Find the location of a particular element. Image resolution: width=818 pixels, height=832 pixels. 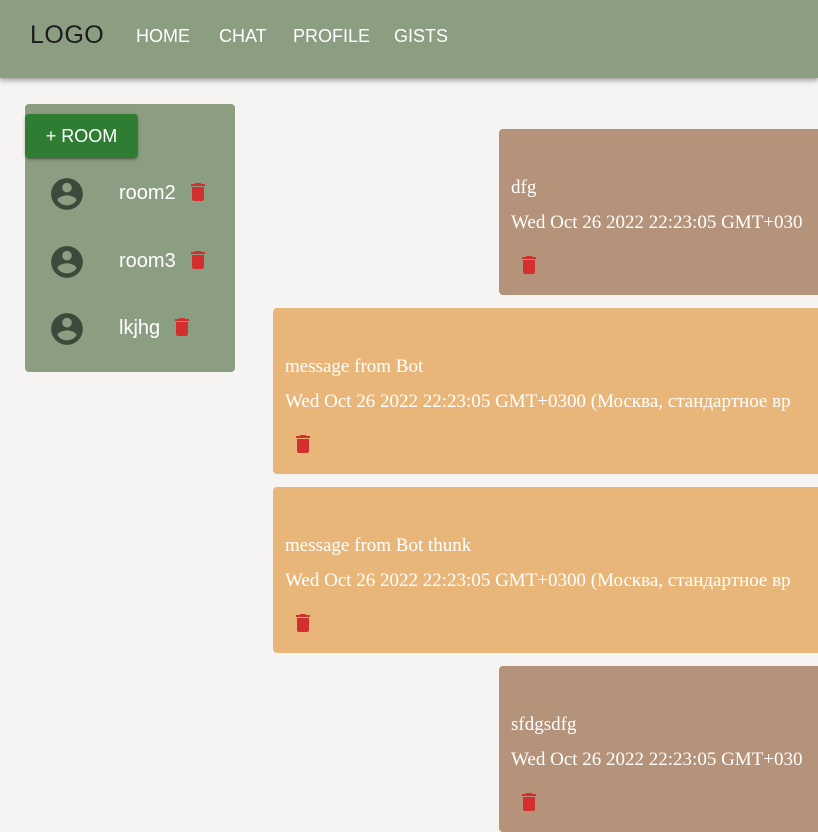

nav-profile: PROFILE is located at coordinates (331, 36).